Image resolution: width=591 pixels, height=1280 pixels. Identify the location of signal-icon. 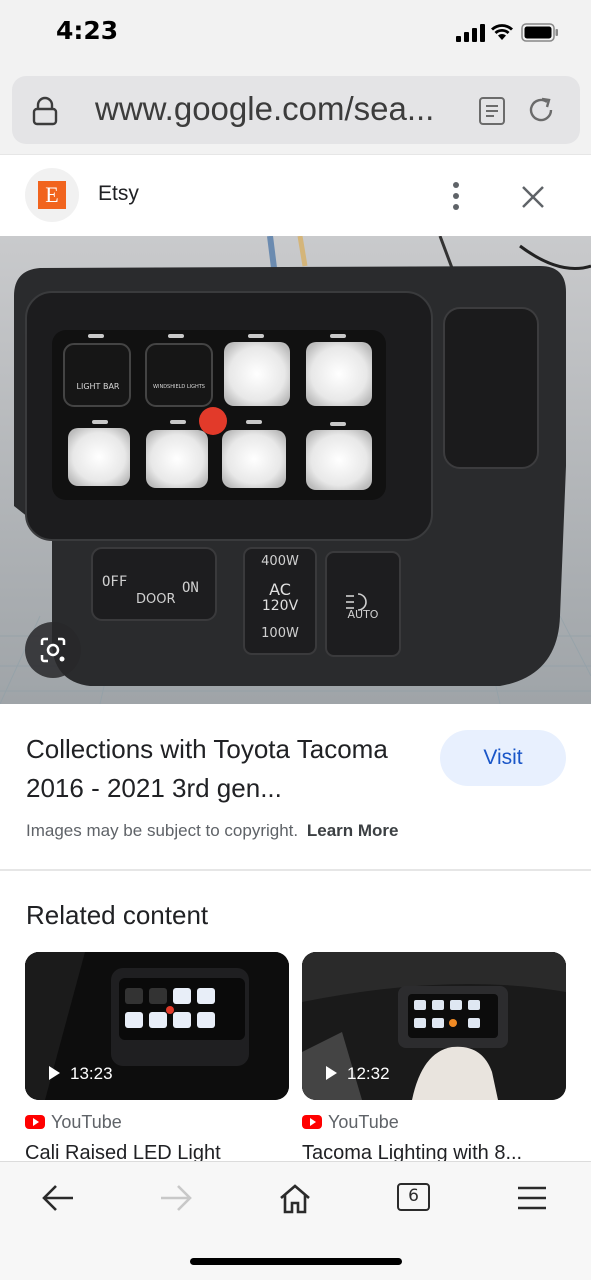
(470, 33).